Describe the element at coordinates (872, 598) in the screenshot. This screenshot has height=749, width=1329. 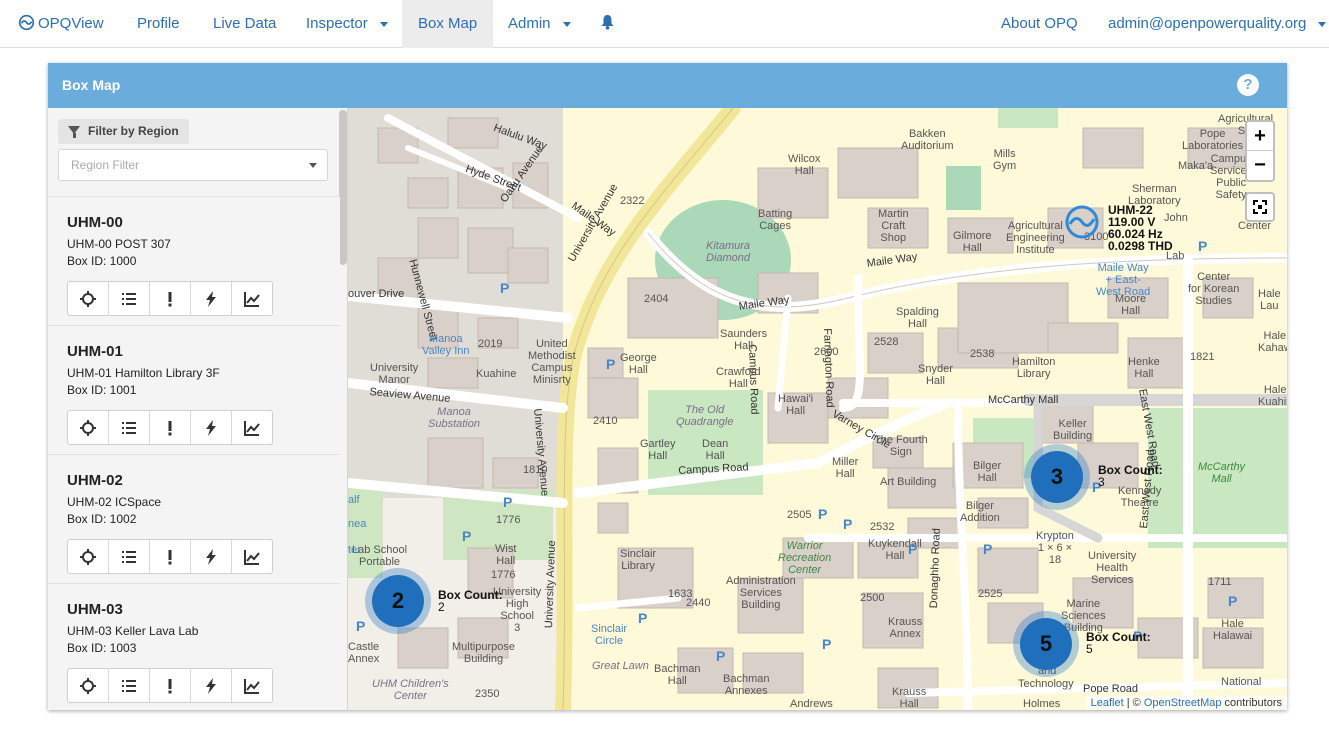
I see `map-label-n2500: 2500` at that location.